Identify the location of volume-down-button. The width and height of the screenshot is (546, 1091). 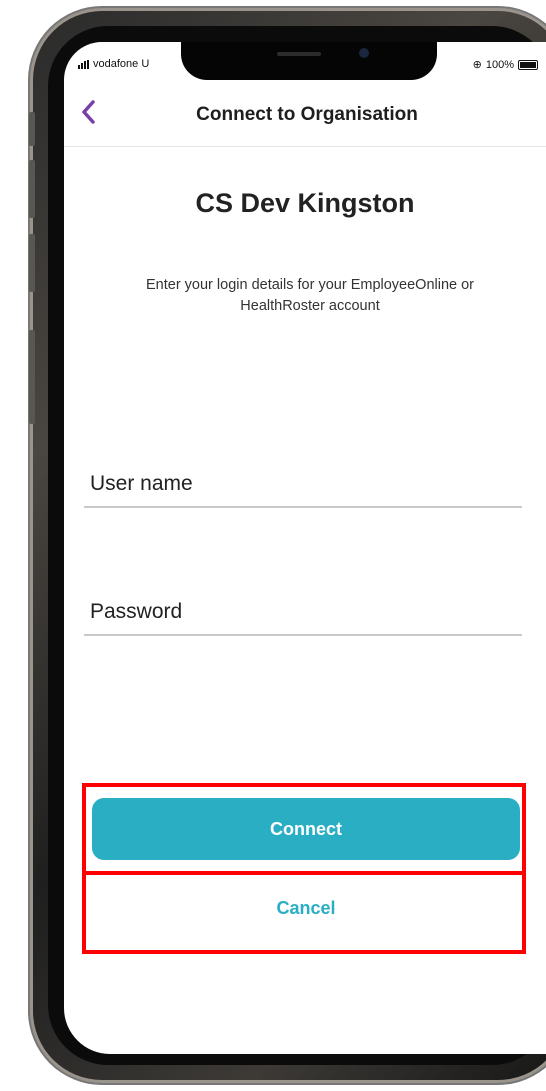
(32, 263).